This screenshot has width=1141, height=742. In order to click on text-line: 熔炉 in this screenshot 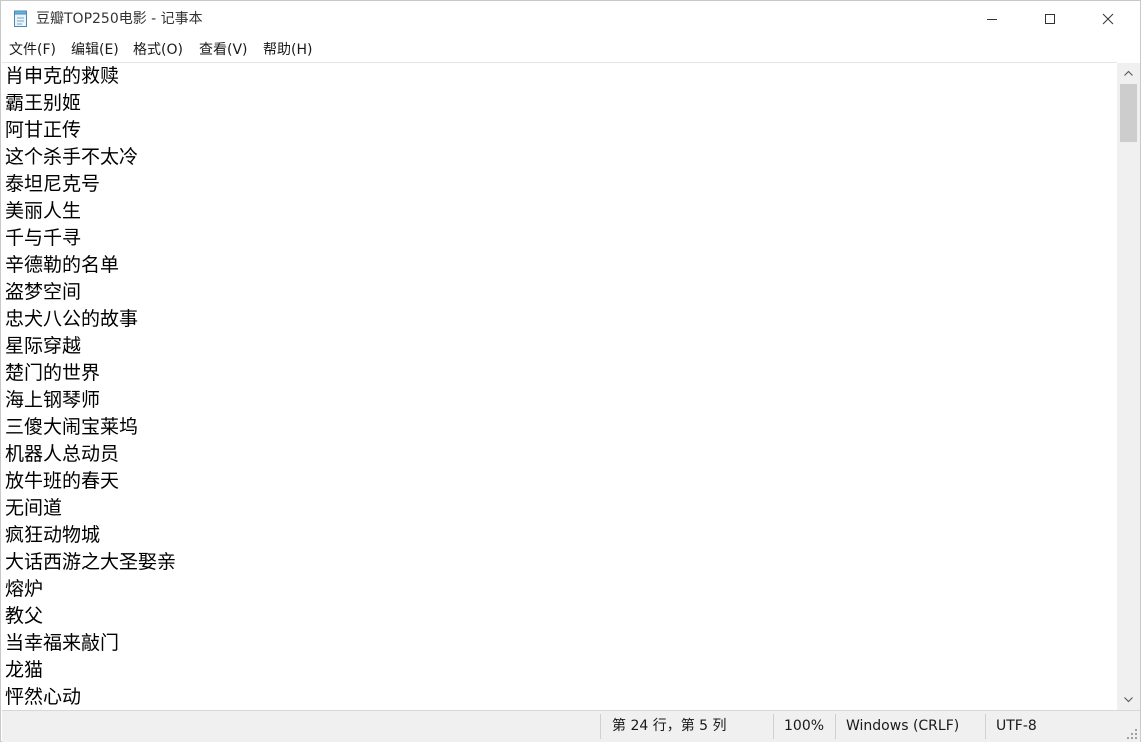, I will do `click(24, 589)`.